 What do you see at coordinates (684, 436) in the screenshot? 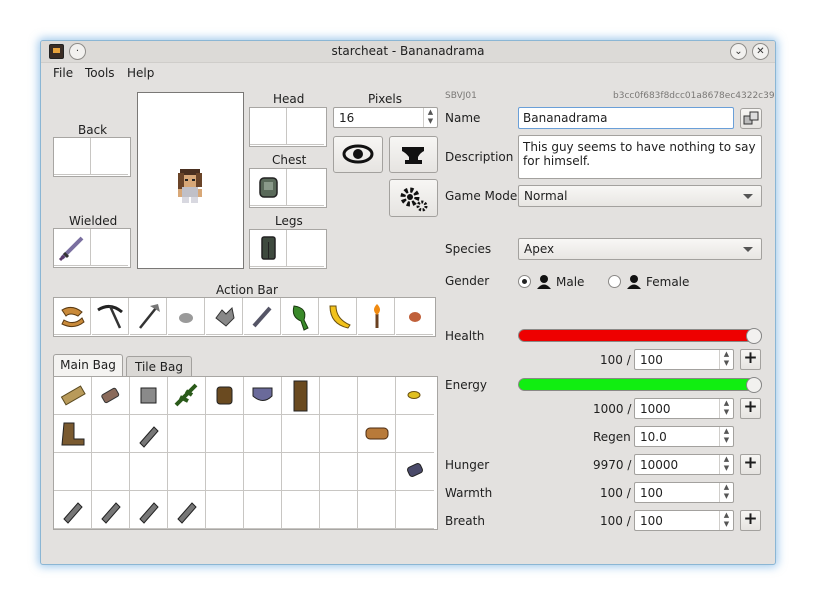
I see `regen-spinbox: 10.0 ▲ ▼` at bounding box center [684, 436].